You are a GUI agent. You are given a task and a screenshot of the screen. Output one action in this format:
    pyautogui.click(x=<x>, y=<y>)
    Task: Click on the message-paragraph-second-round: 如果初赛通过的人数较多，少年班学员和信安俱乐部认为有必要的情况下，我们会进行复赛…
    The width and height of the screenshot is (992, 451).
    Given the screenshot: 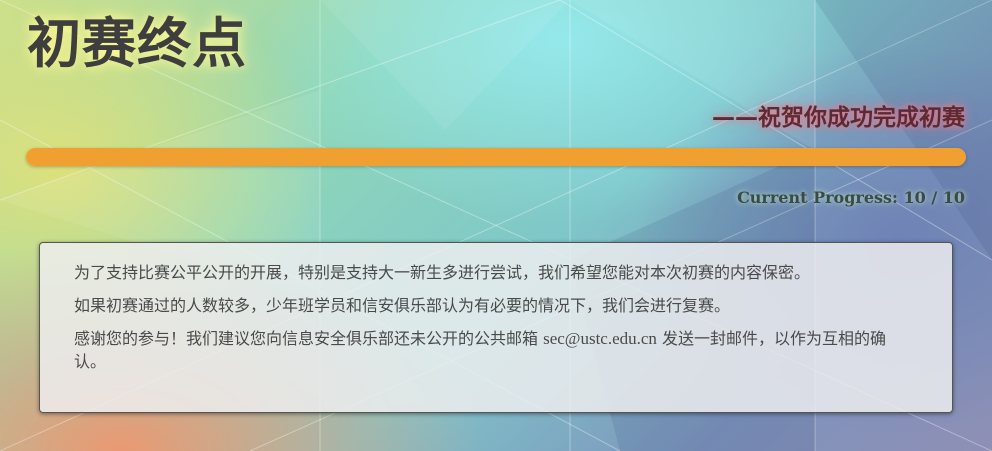 What is the action you would take?
    pyautogui.click(x=402, y=305)
    